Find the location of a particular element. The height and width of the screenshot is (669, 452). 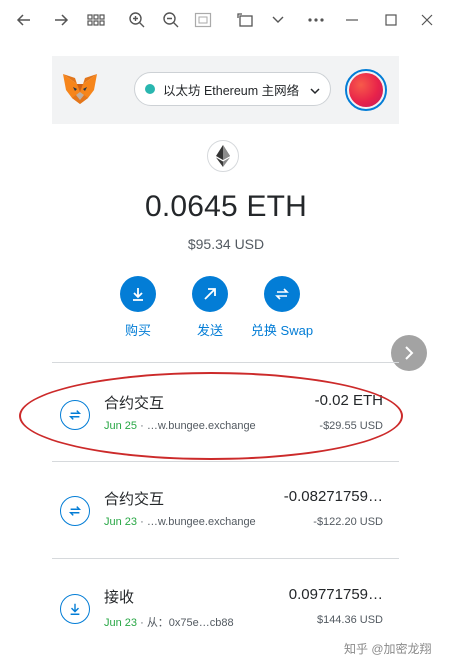

swap-button: 兑换 Swap is located at coordinates (282, 307).